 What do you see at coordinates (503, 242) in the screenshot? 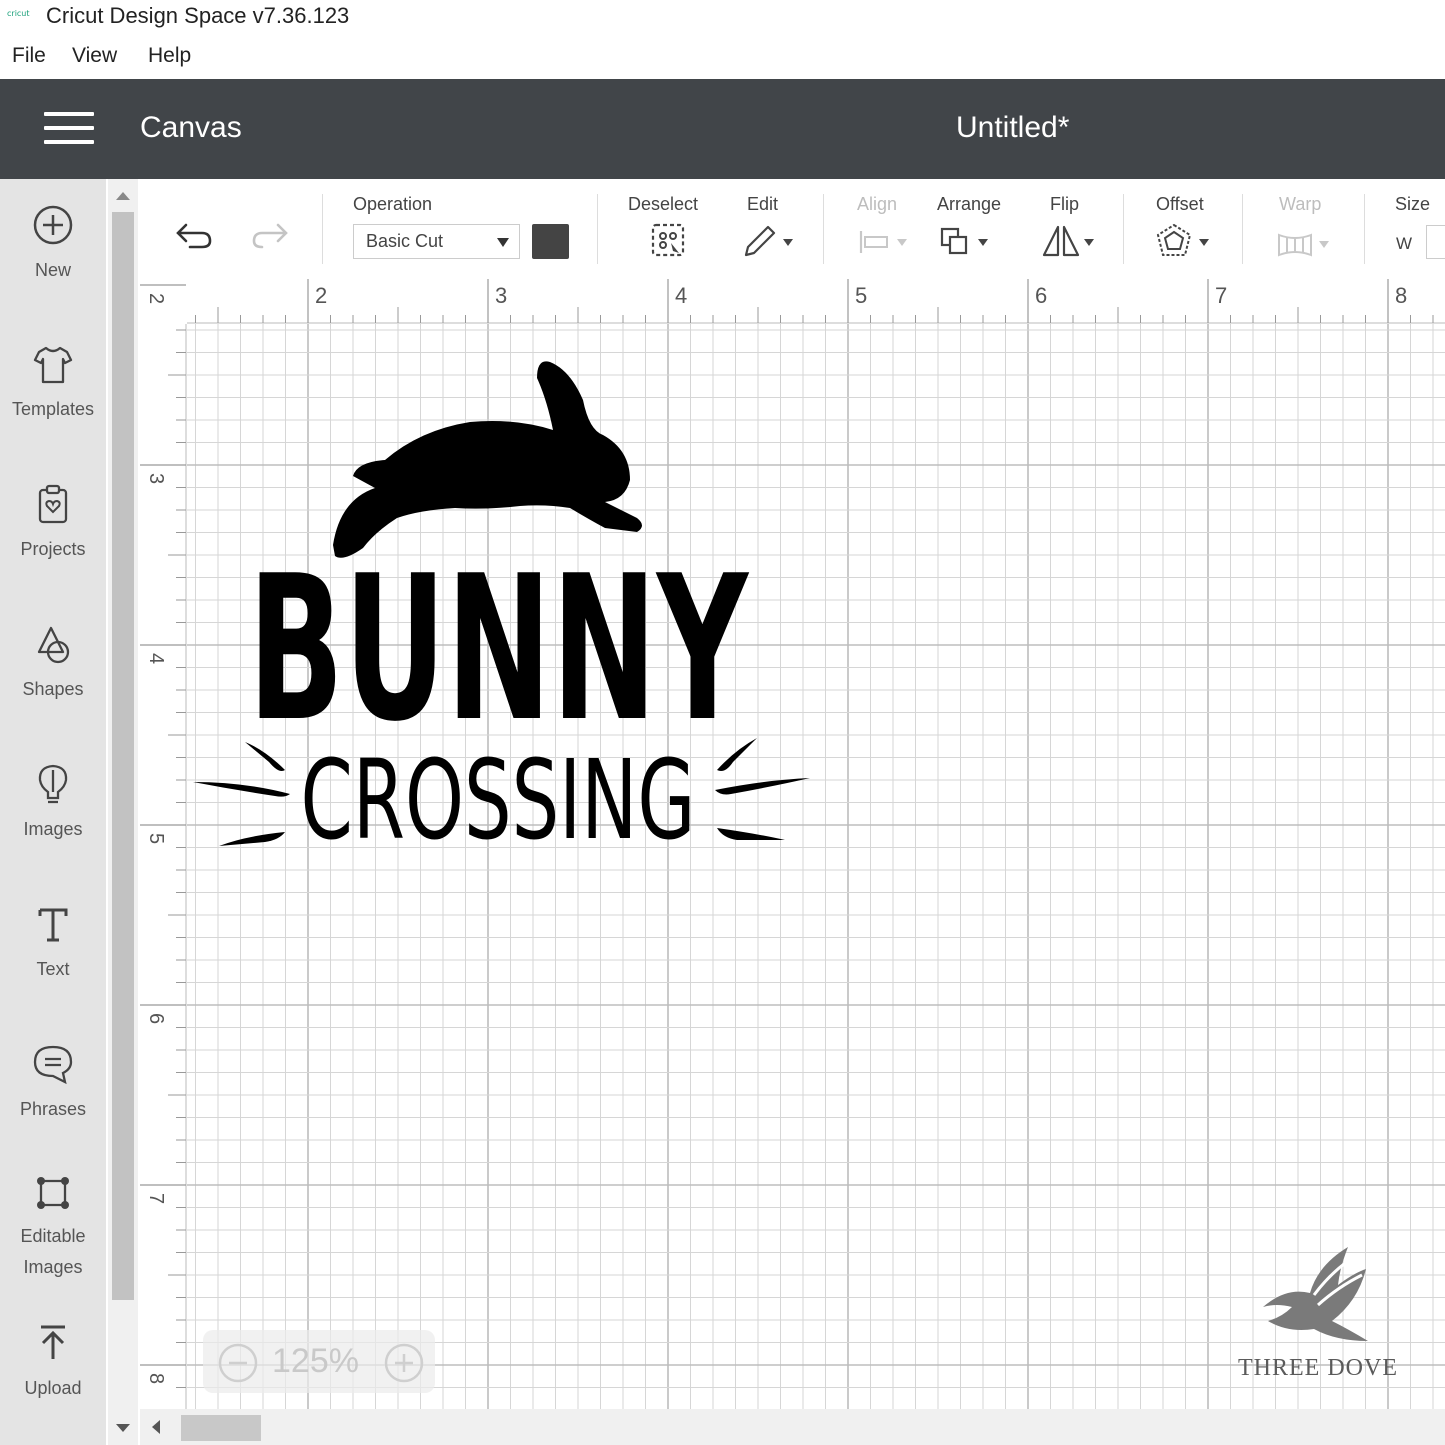
I see `chevron-down-icon` at bounding box center [503, 242].